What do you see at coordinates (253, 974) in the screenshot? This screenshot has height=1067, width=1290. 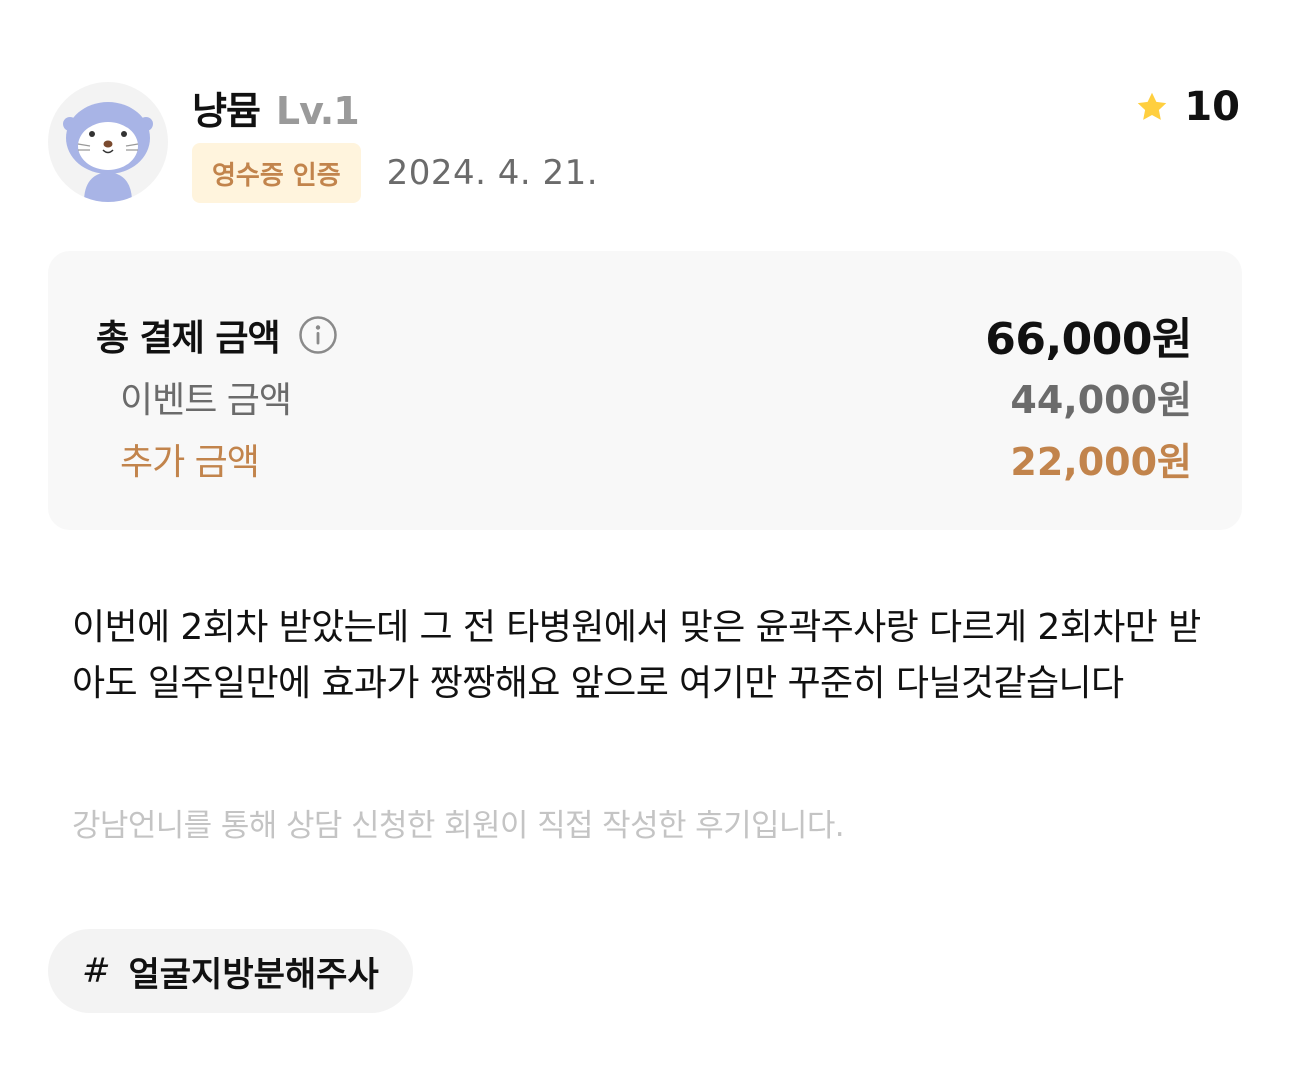 I see `tag-label: 얼굴지방분해주사` at bounding box center [253, 974].